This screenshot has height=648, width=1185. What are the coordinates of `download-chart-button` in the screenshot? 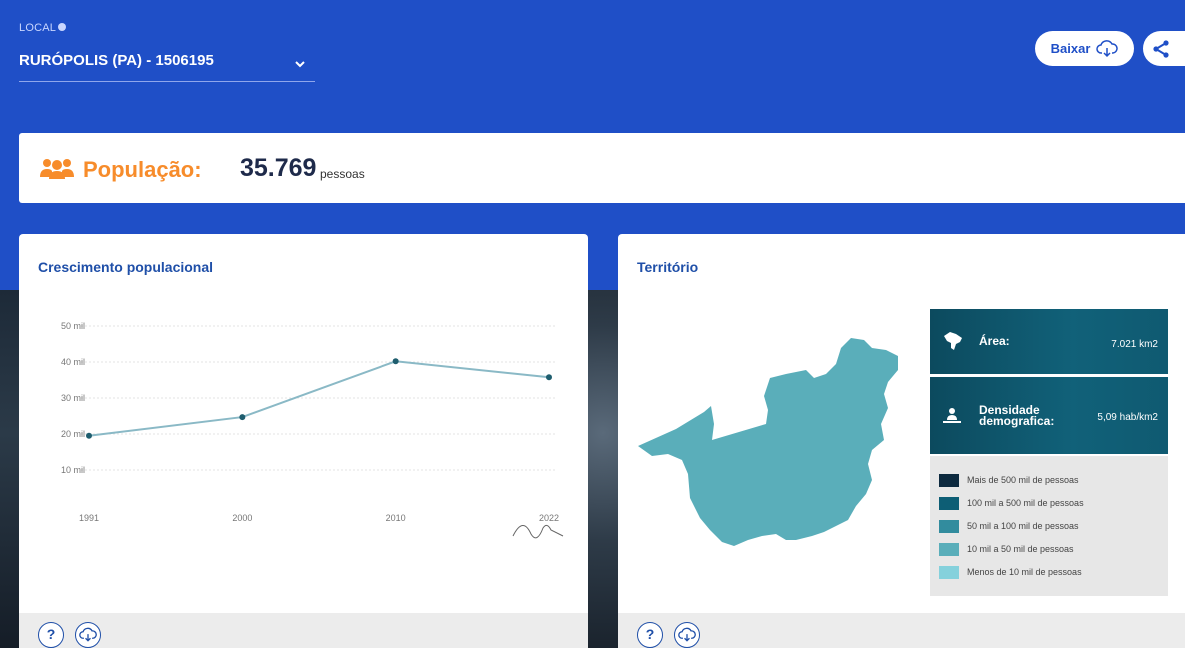 It's located at (88, 635).